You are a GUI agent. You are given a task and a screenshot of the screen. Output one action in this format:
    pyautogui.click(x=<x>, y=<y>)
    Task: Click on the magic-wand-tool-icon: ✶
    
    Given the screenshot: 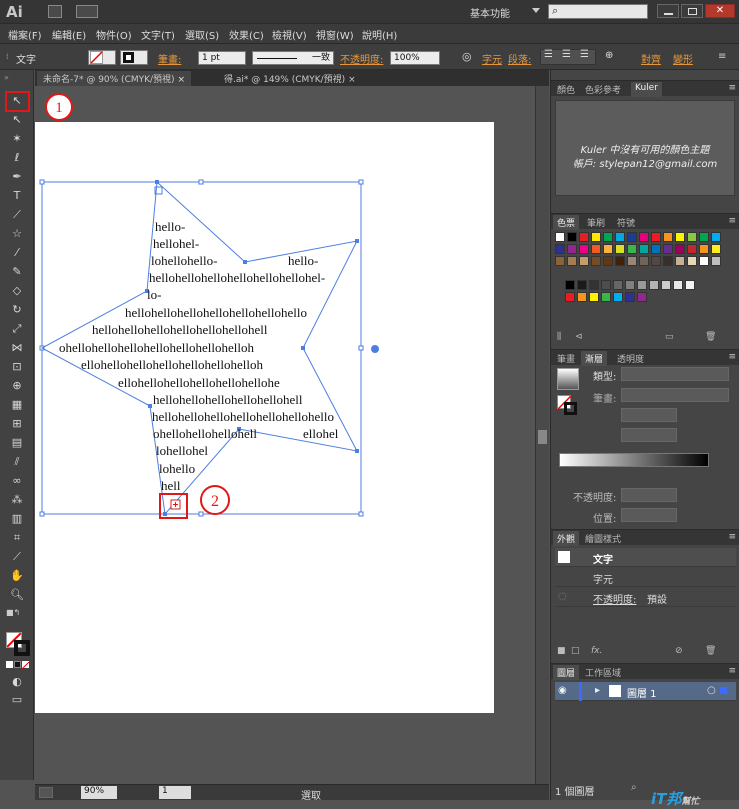 What is the action you would take?
    pyautogui.click(x=17, y=139)
    